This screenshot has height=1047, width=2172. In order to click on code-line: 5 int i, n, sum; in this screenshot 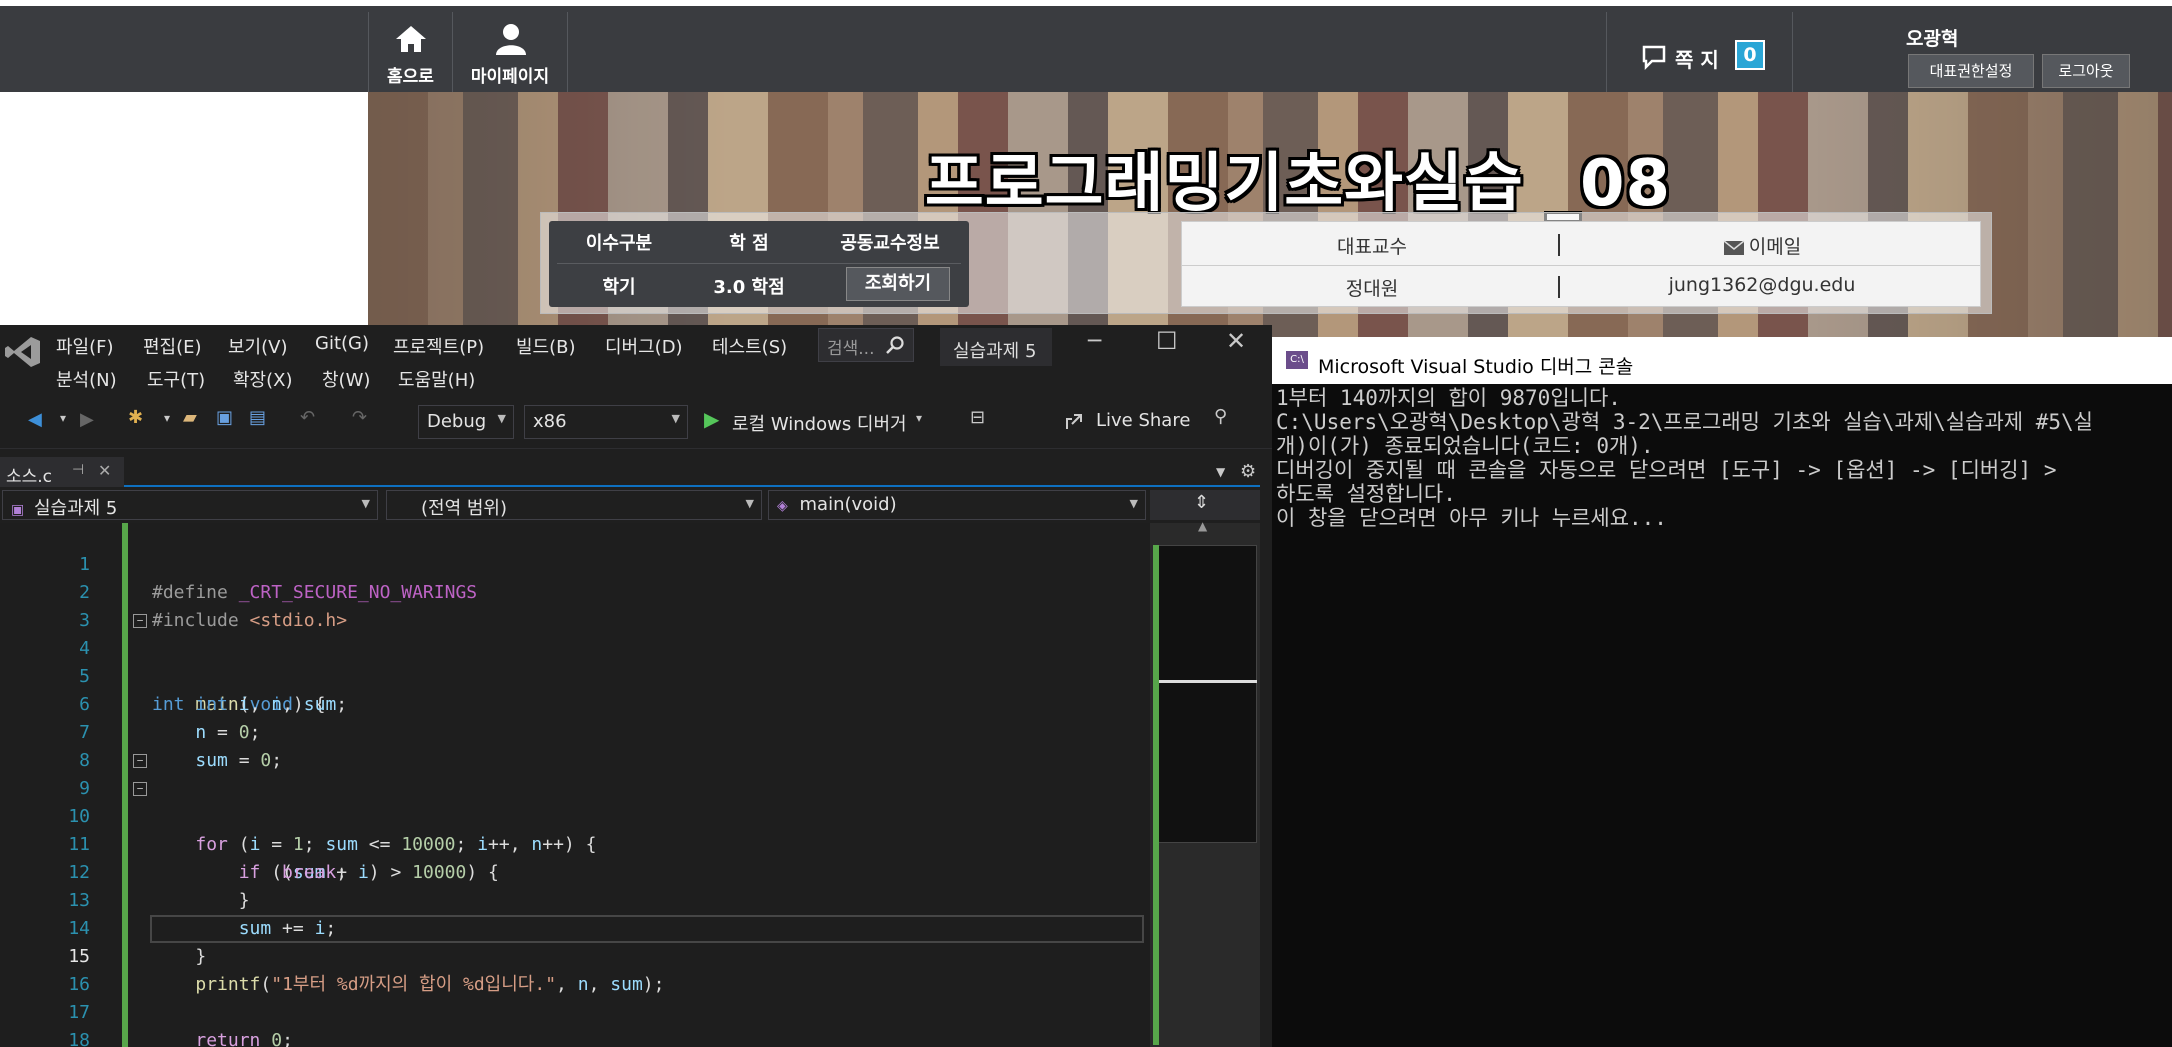, I will do `click(213, 690)`.